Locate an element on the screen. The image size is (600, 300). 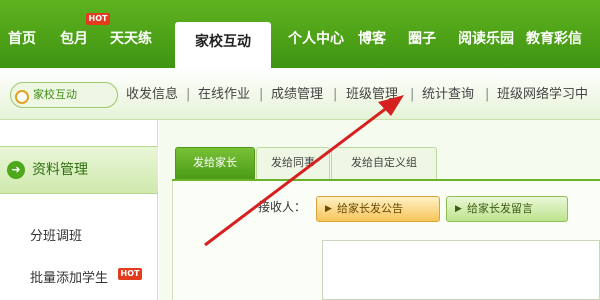
nav-personal-center: 个人中心 is located at coordinates (316, 39).